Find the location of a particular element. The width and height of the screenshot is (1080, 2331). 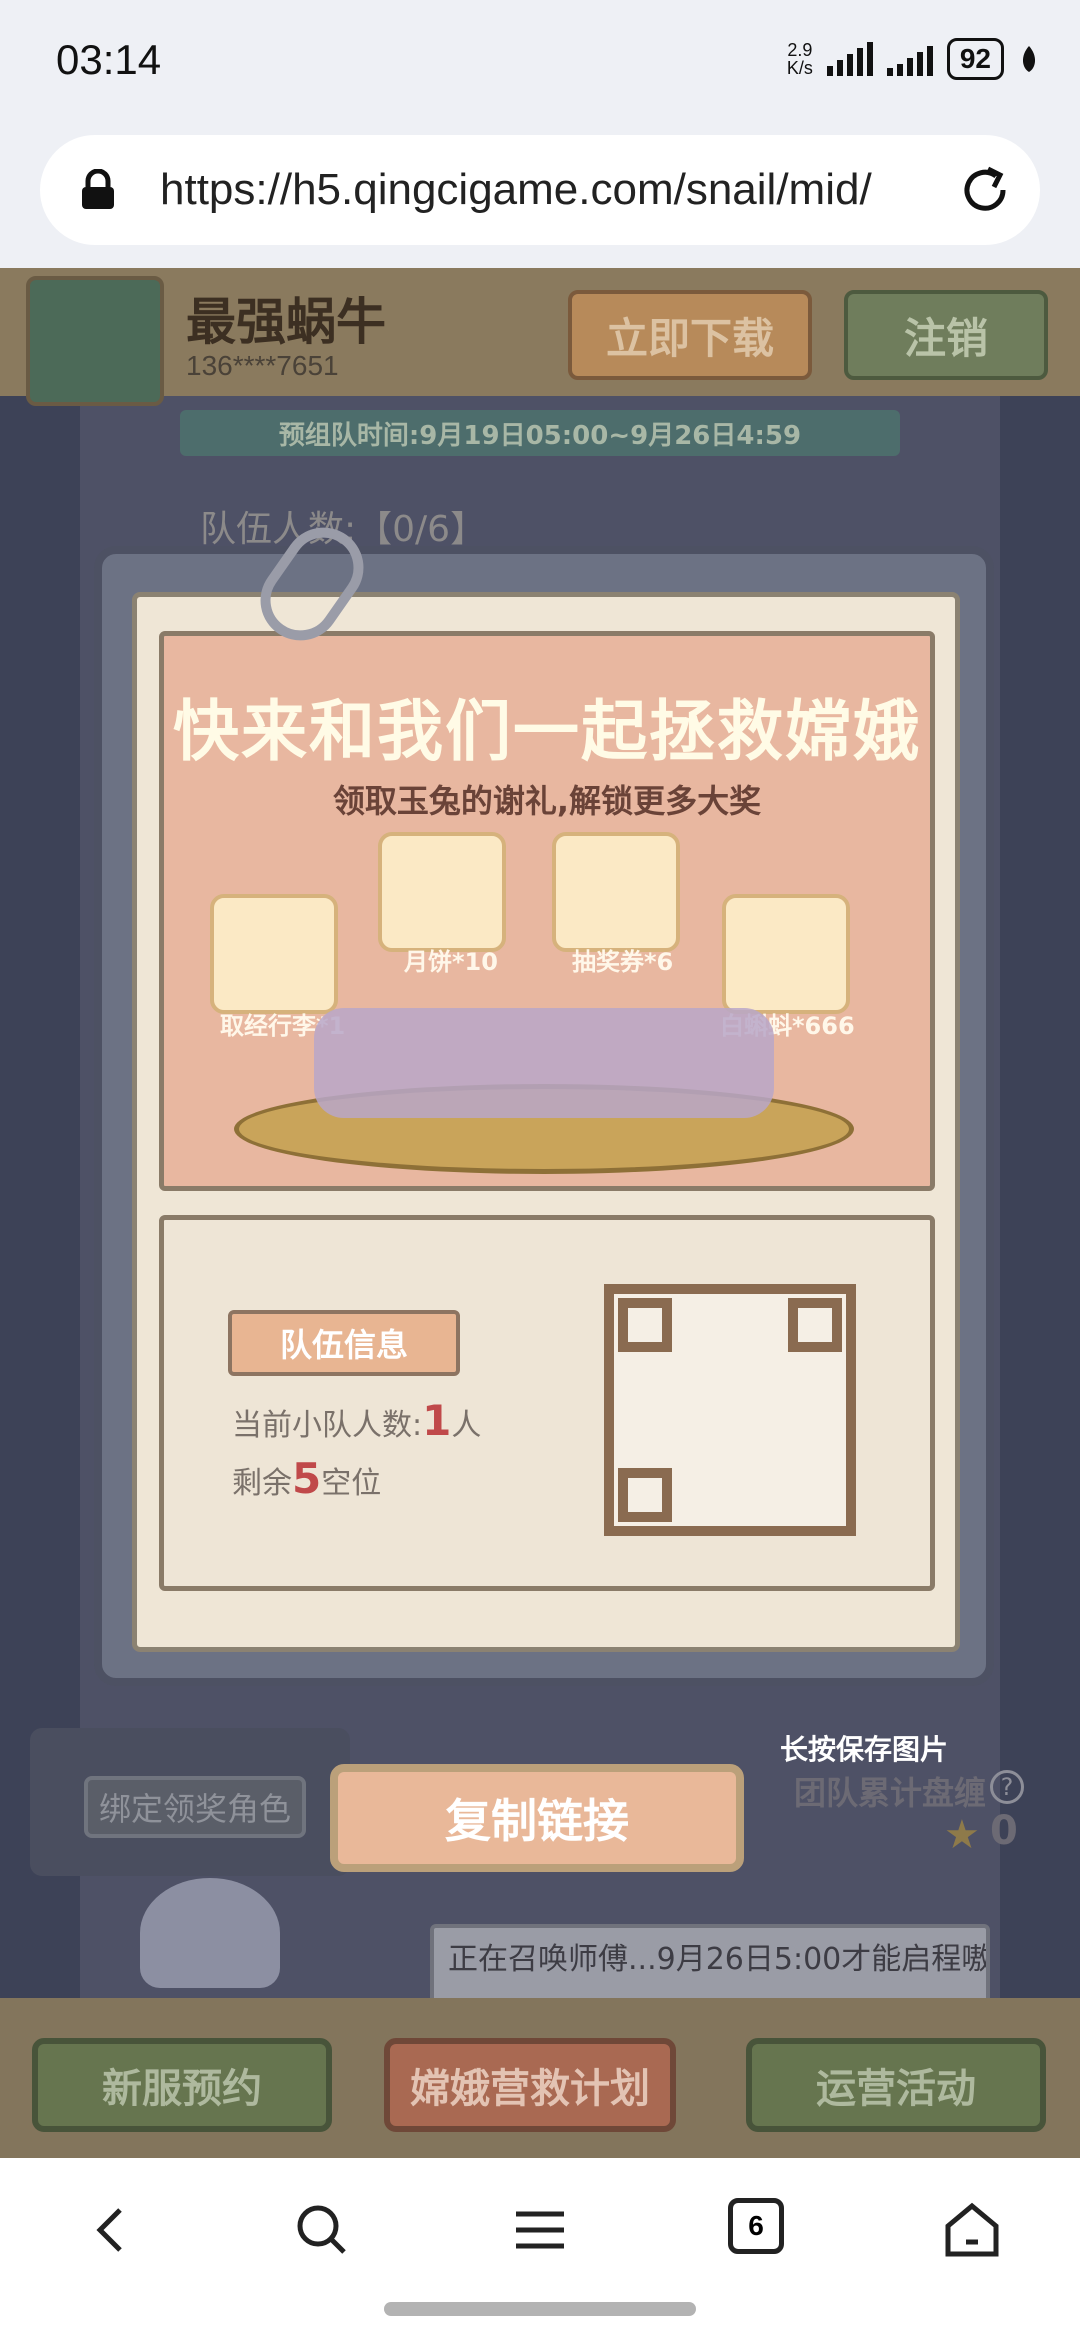

tab-rescue-plan: 嫦娥营救计划 is located at coordinates (530, 2085).